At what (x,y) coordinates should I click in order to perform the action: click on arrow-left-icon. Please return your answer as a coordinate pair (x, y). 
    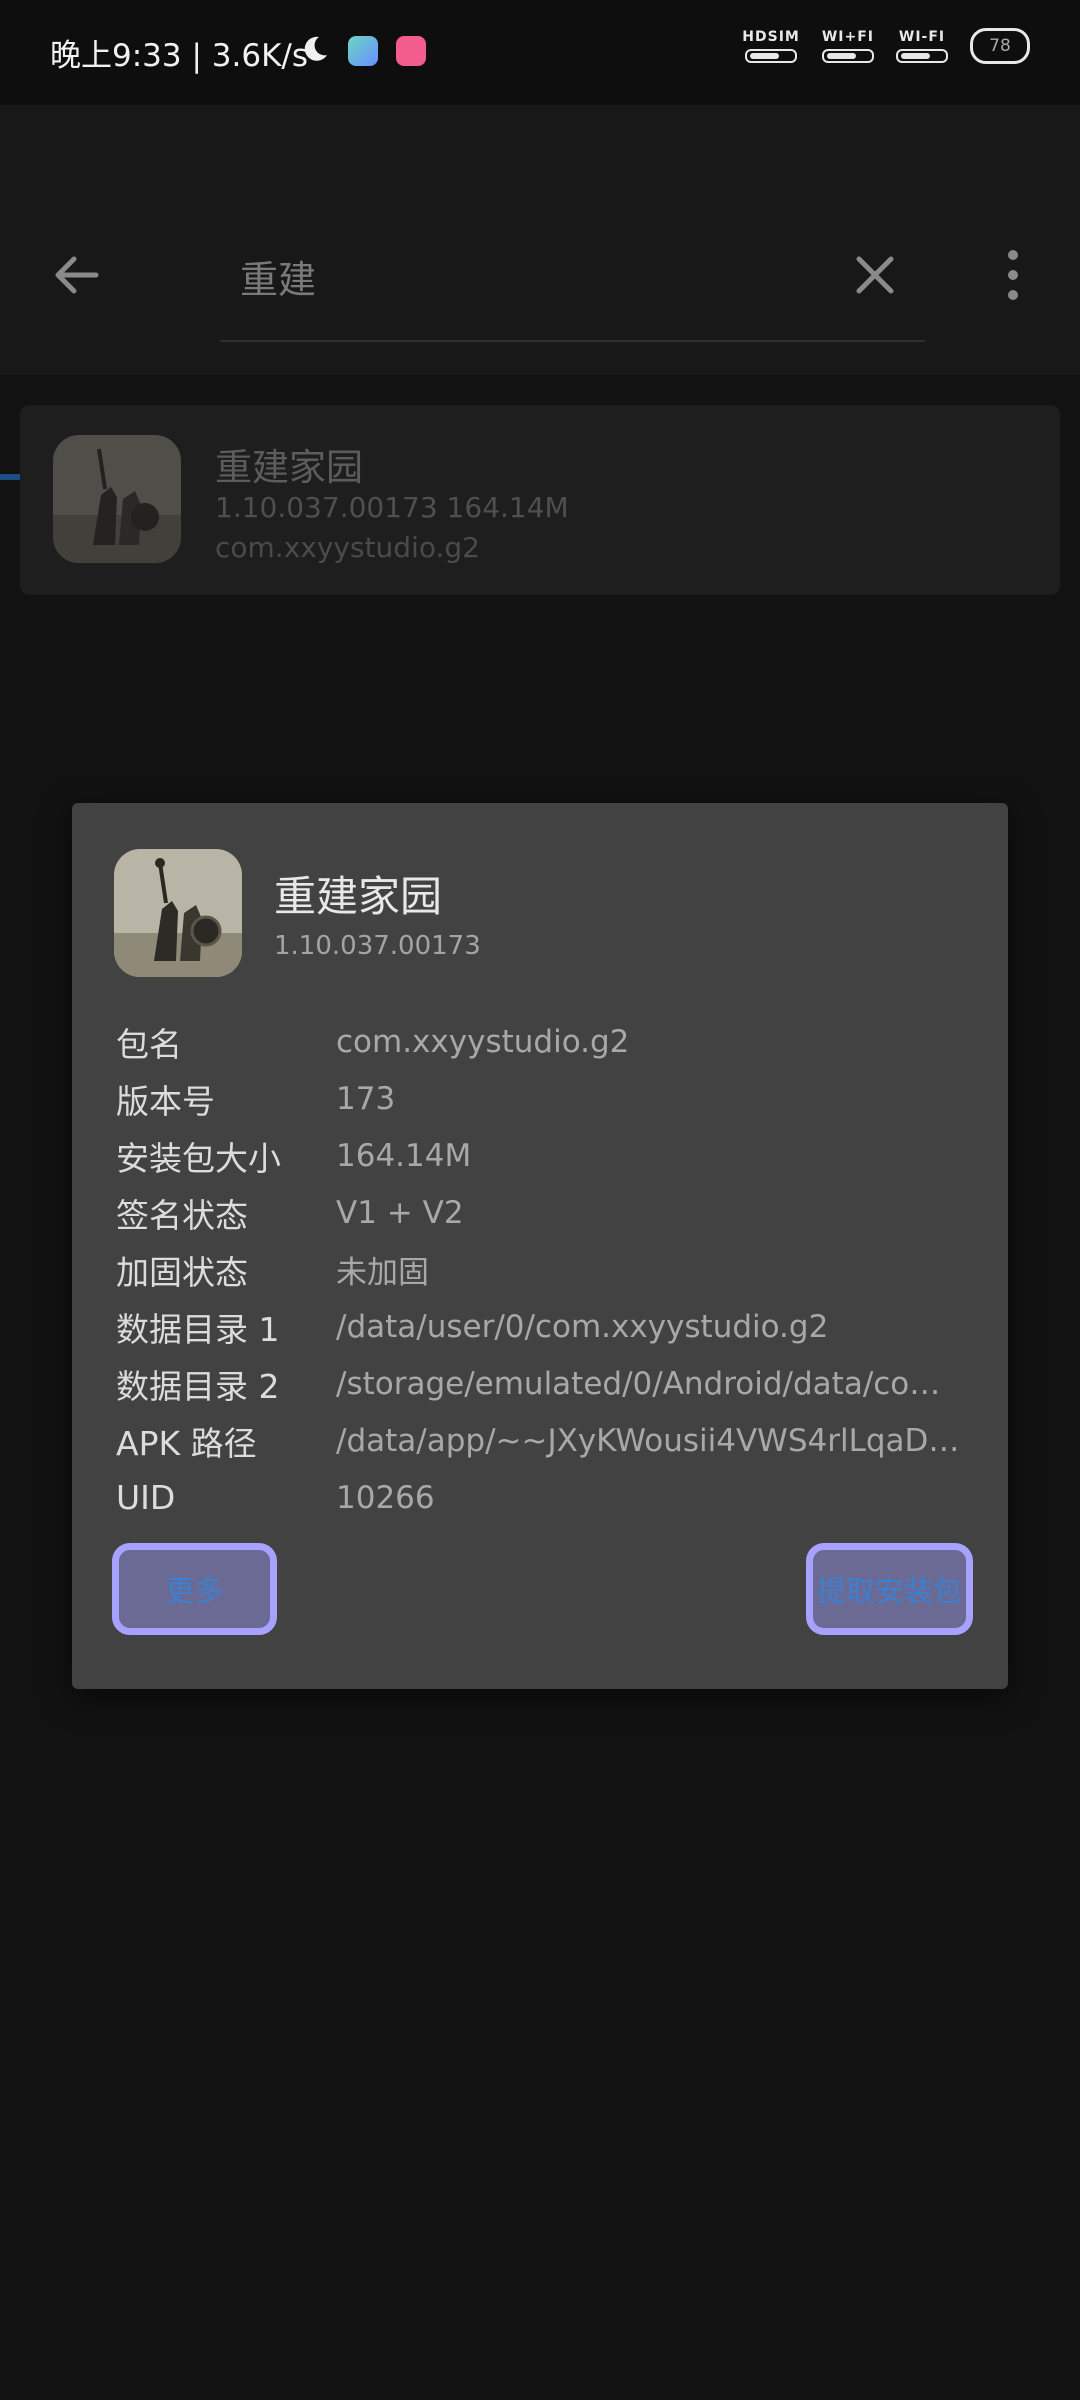
    Looking at the image, I should click on (77, 275).